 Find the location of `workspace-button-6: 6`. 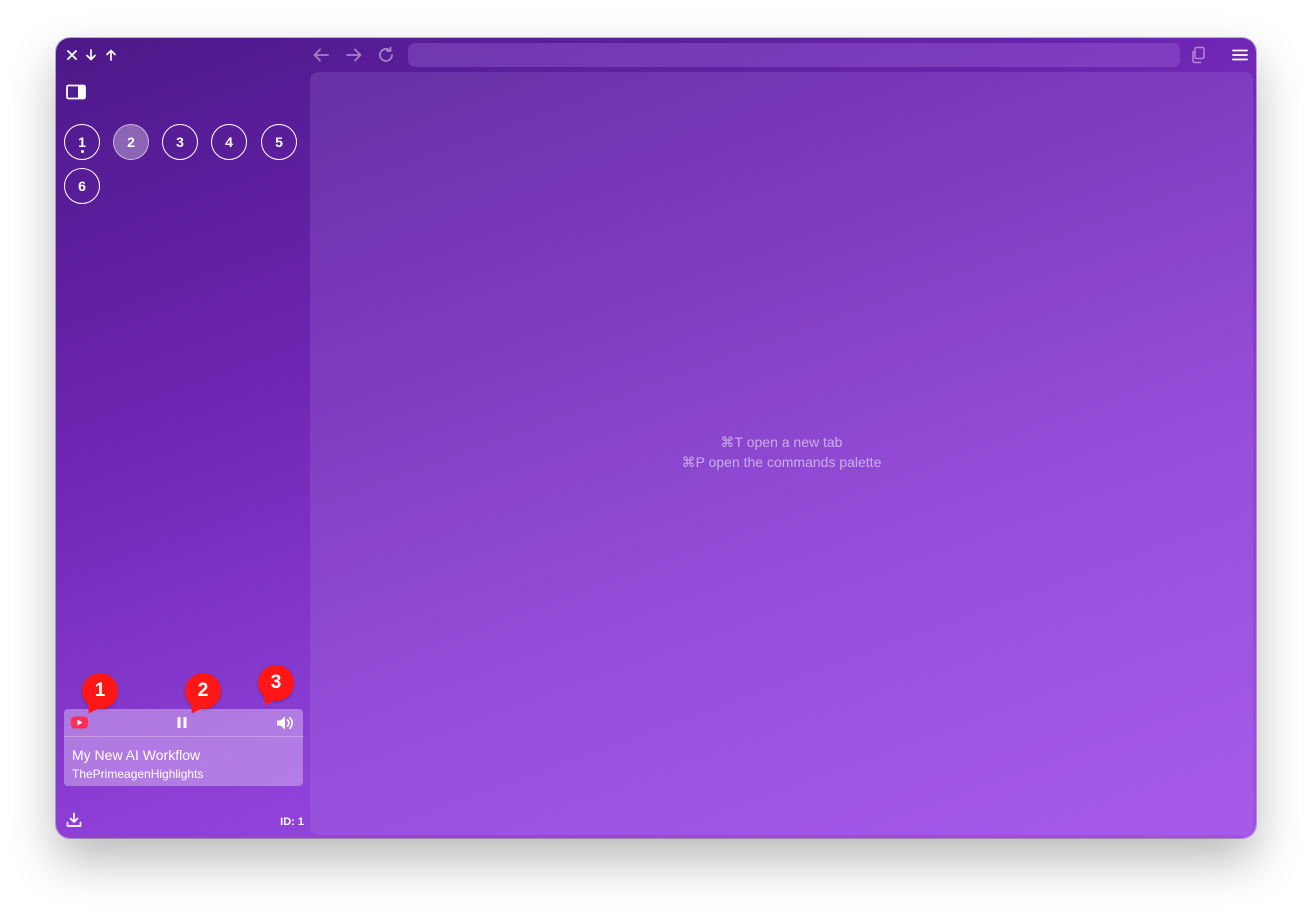

workspace-button-6: 6 is located at coordinates (82, 186).